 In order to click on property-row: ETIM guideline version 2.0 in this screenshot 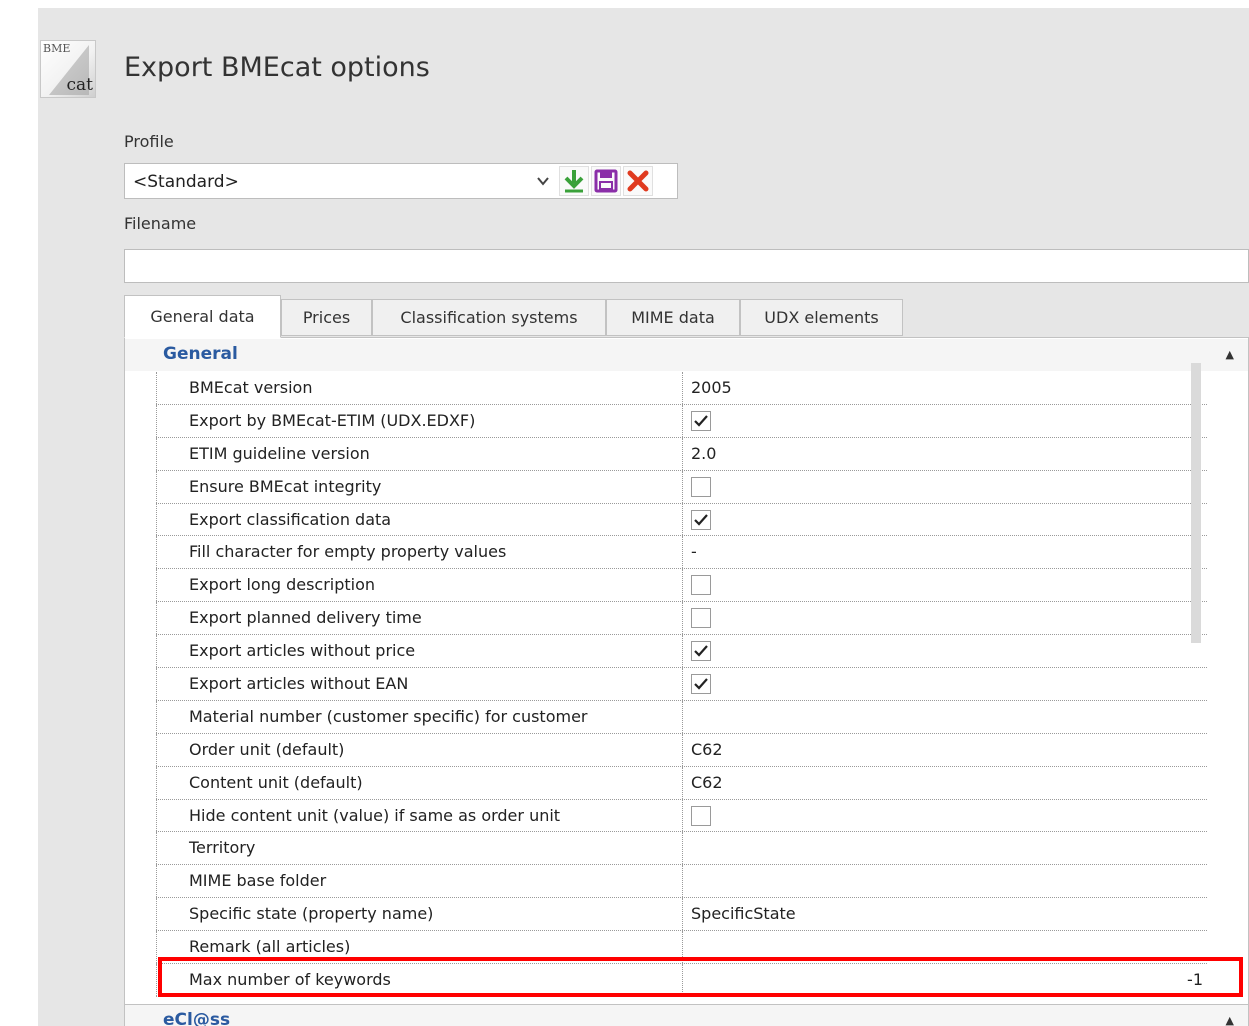, I will do `click(681, 454)`.